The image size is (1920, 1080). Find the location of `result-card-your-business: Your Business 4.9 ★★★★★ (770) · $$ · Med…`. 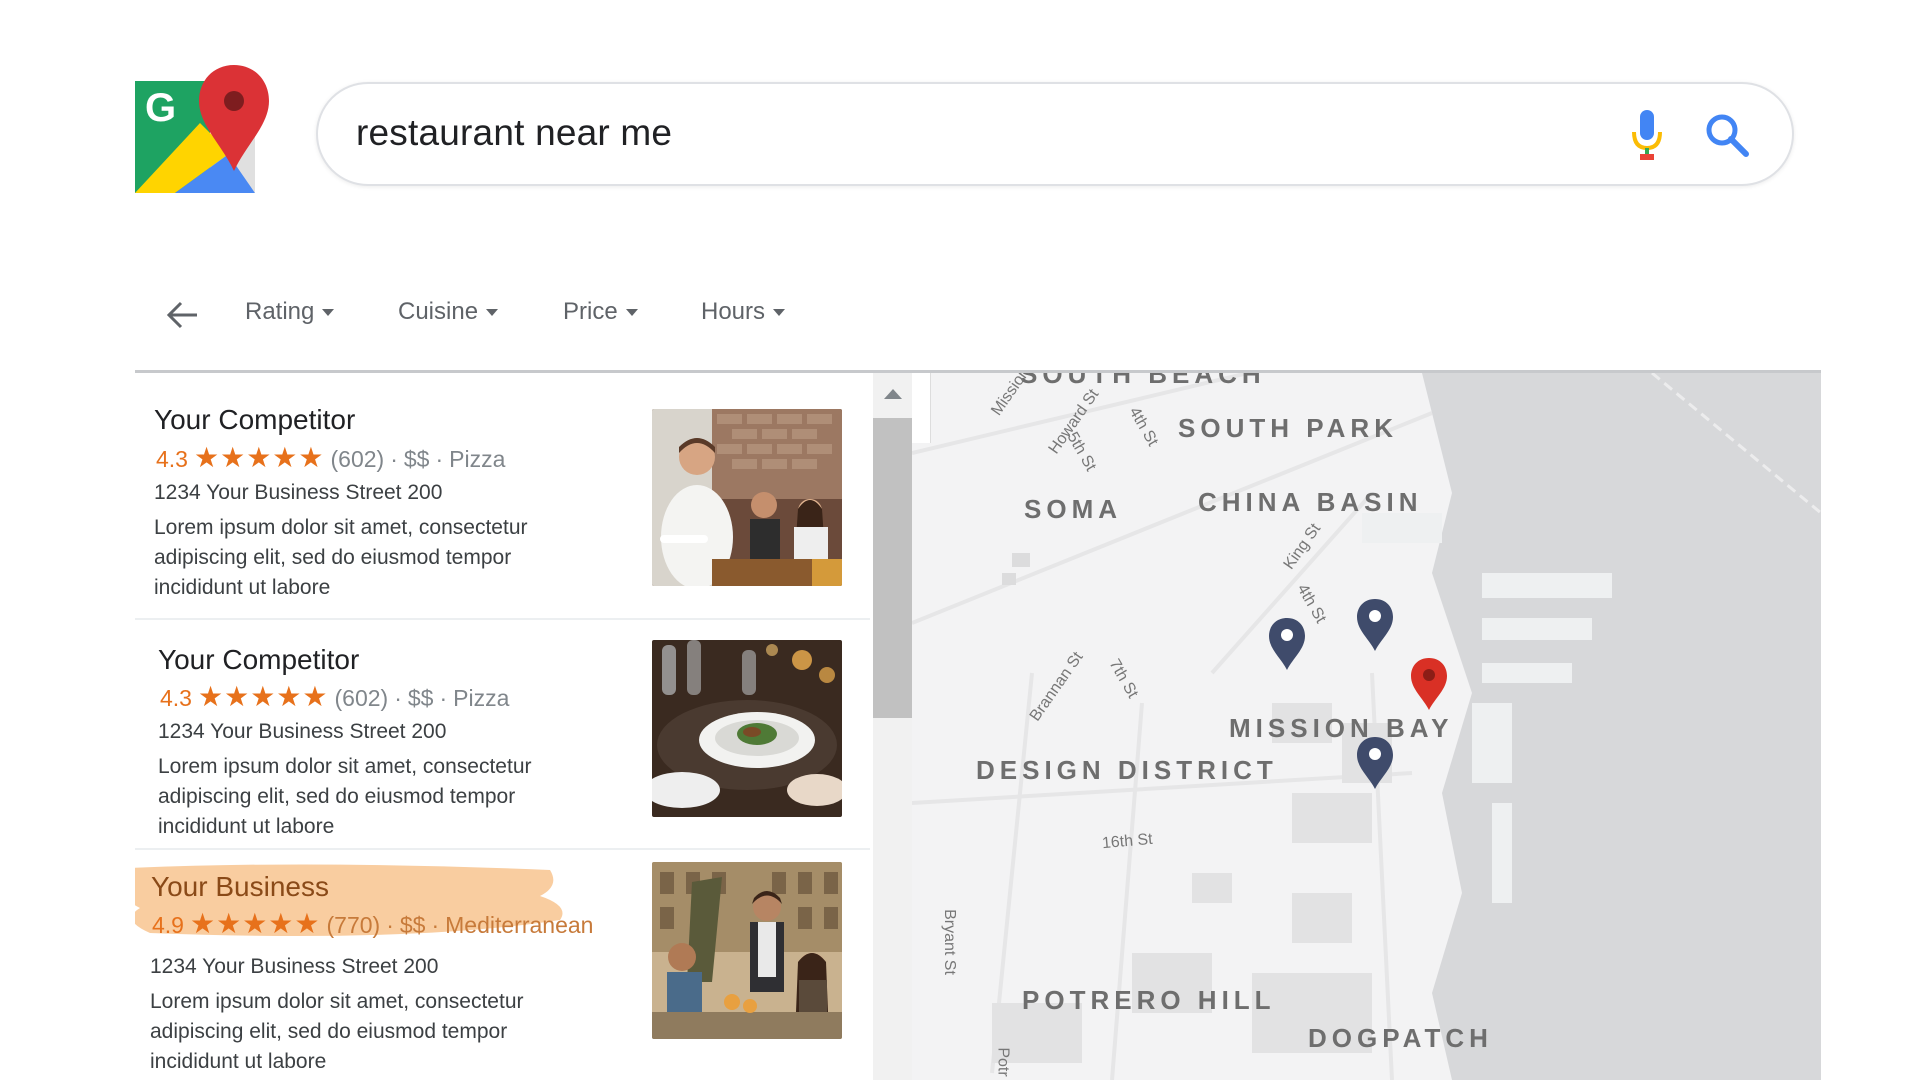

result-card-your-business: Your Business 4.9 ★★★★★ (770) · $$ · Med… is located at coordinates (502, 964).